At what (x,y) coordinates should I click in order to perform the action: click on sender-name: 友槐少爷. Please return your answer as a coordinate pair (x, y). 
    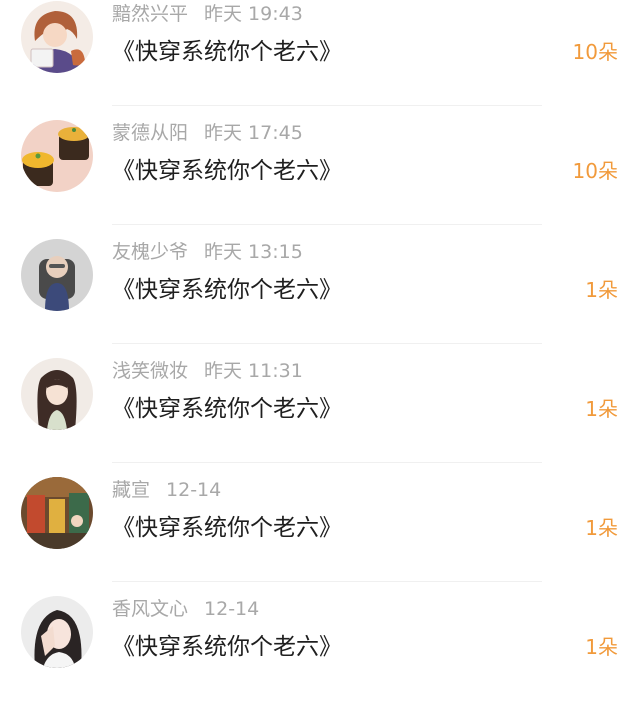
    Looking at the image, I should click on (150, 252).